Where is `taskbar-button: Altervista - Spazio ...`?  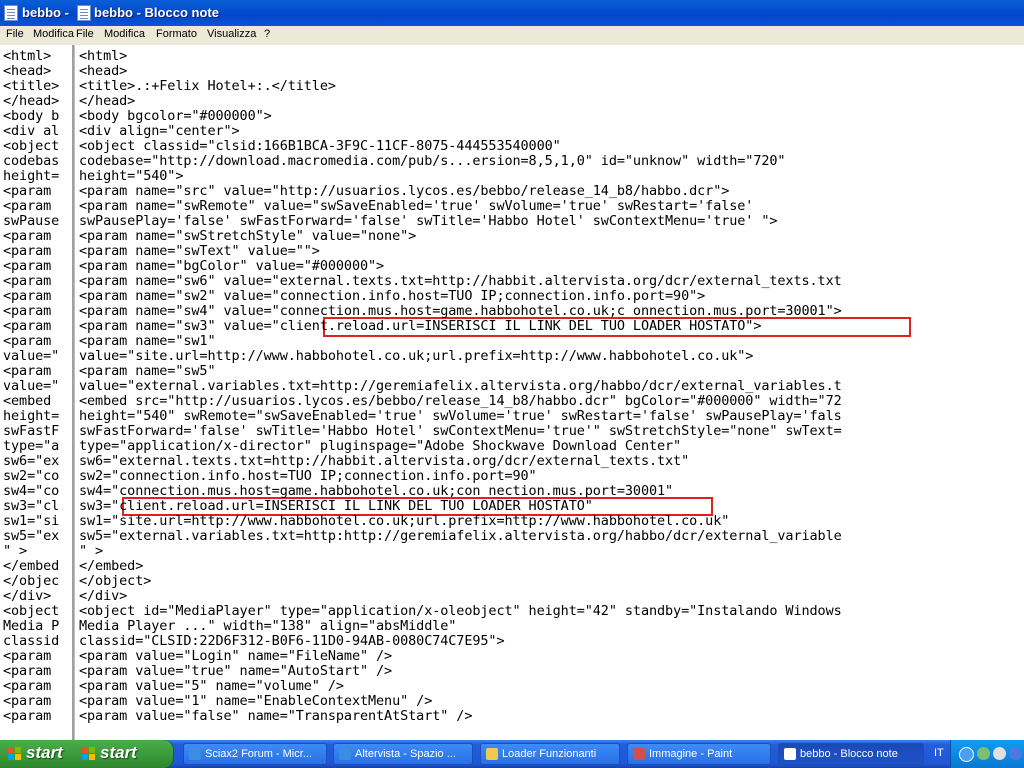
taskbar-button: Altervista - Spazio ... is located at coordinates (403, 754).